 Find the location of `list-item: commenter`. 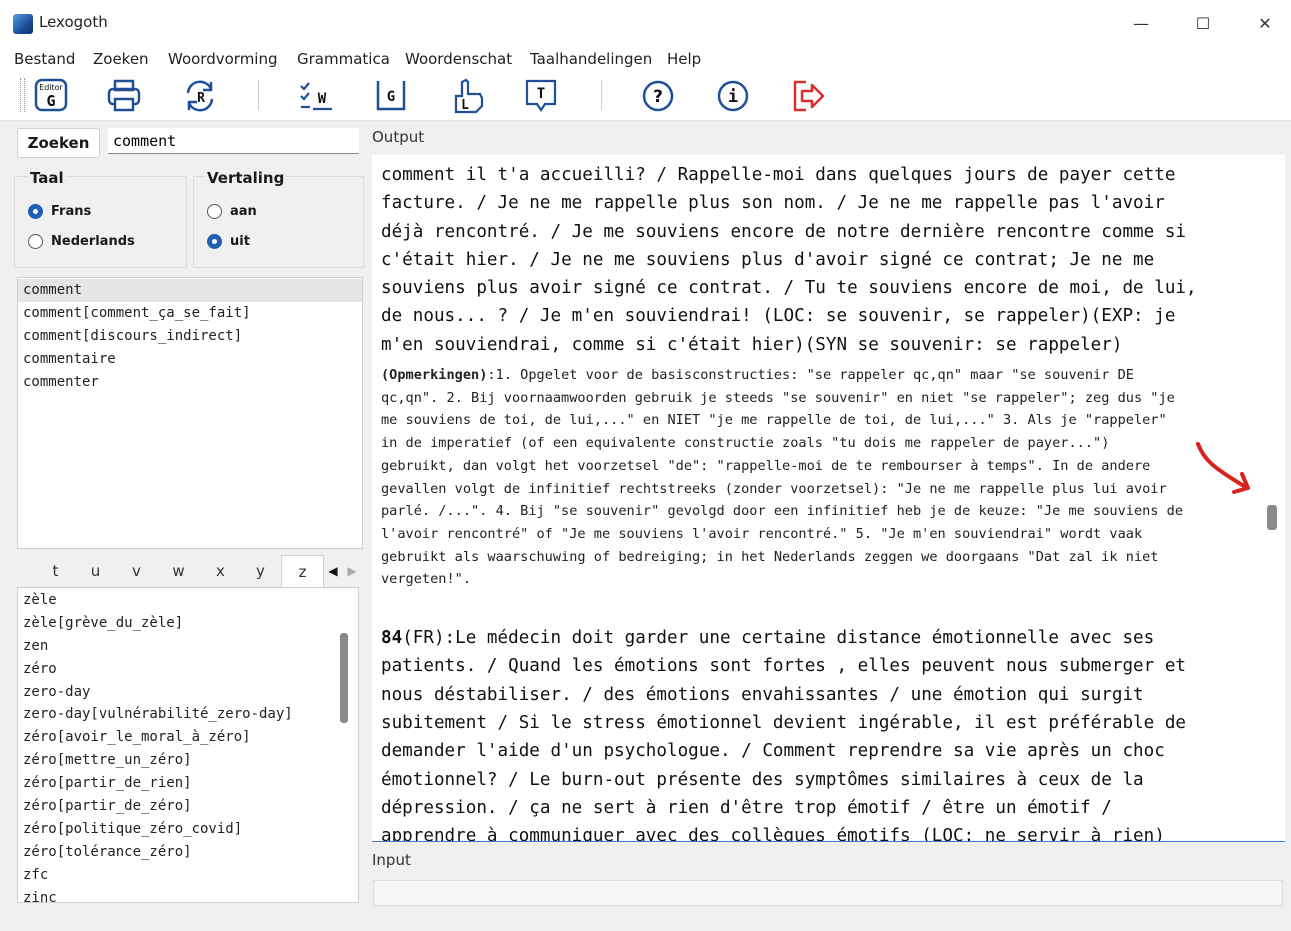

list-item: commenter is located at coordinates (190, 382).